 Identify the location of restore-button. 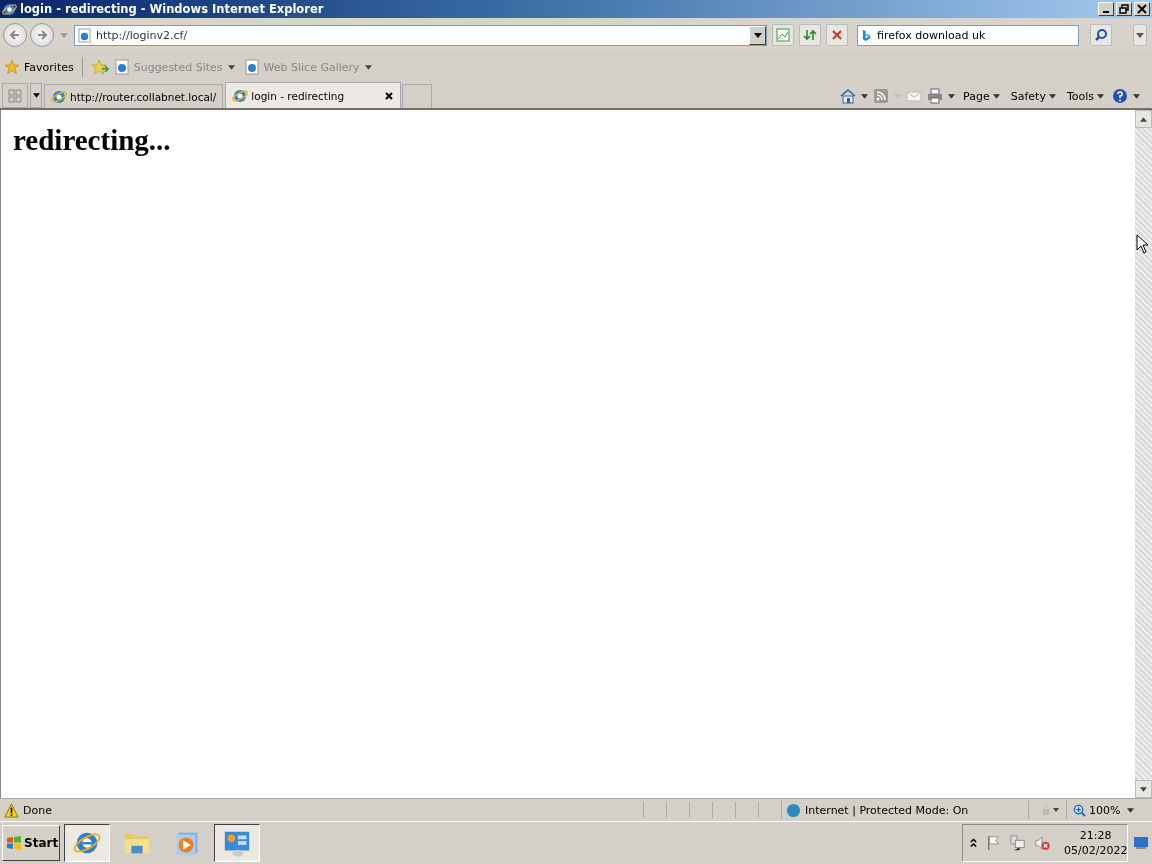
(1124, 9).